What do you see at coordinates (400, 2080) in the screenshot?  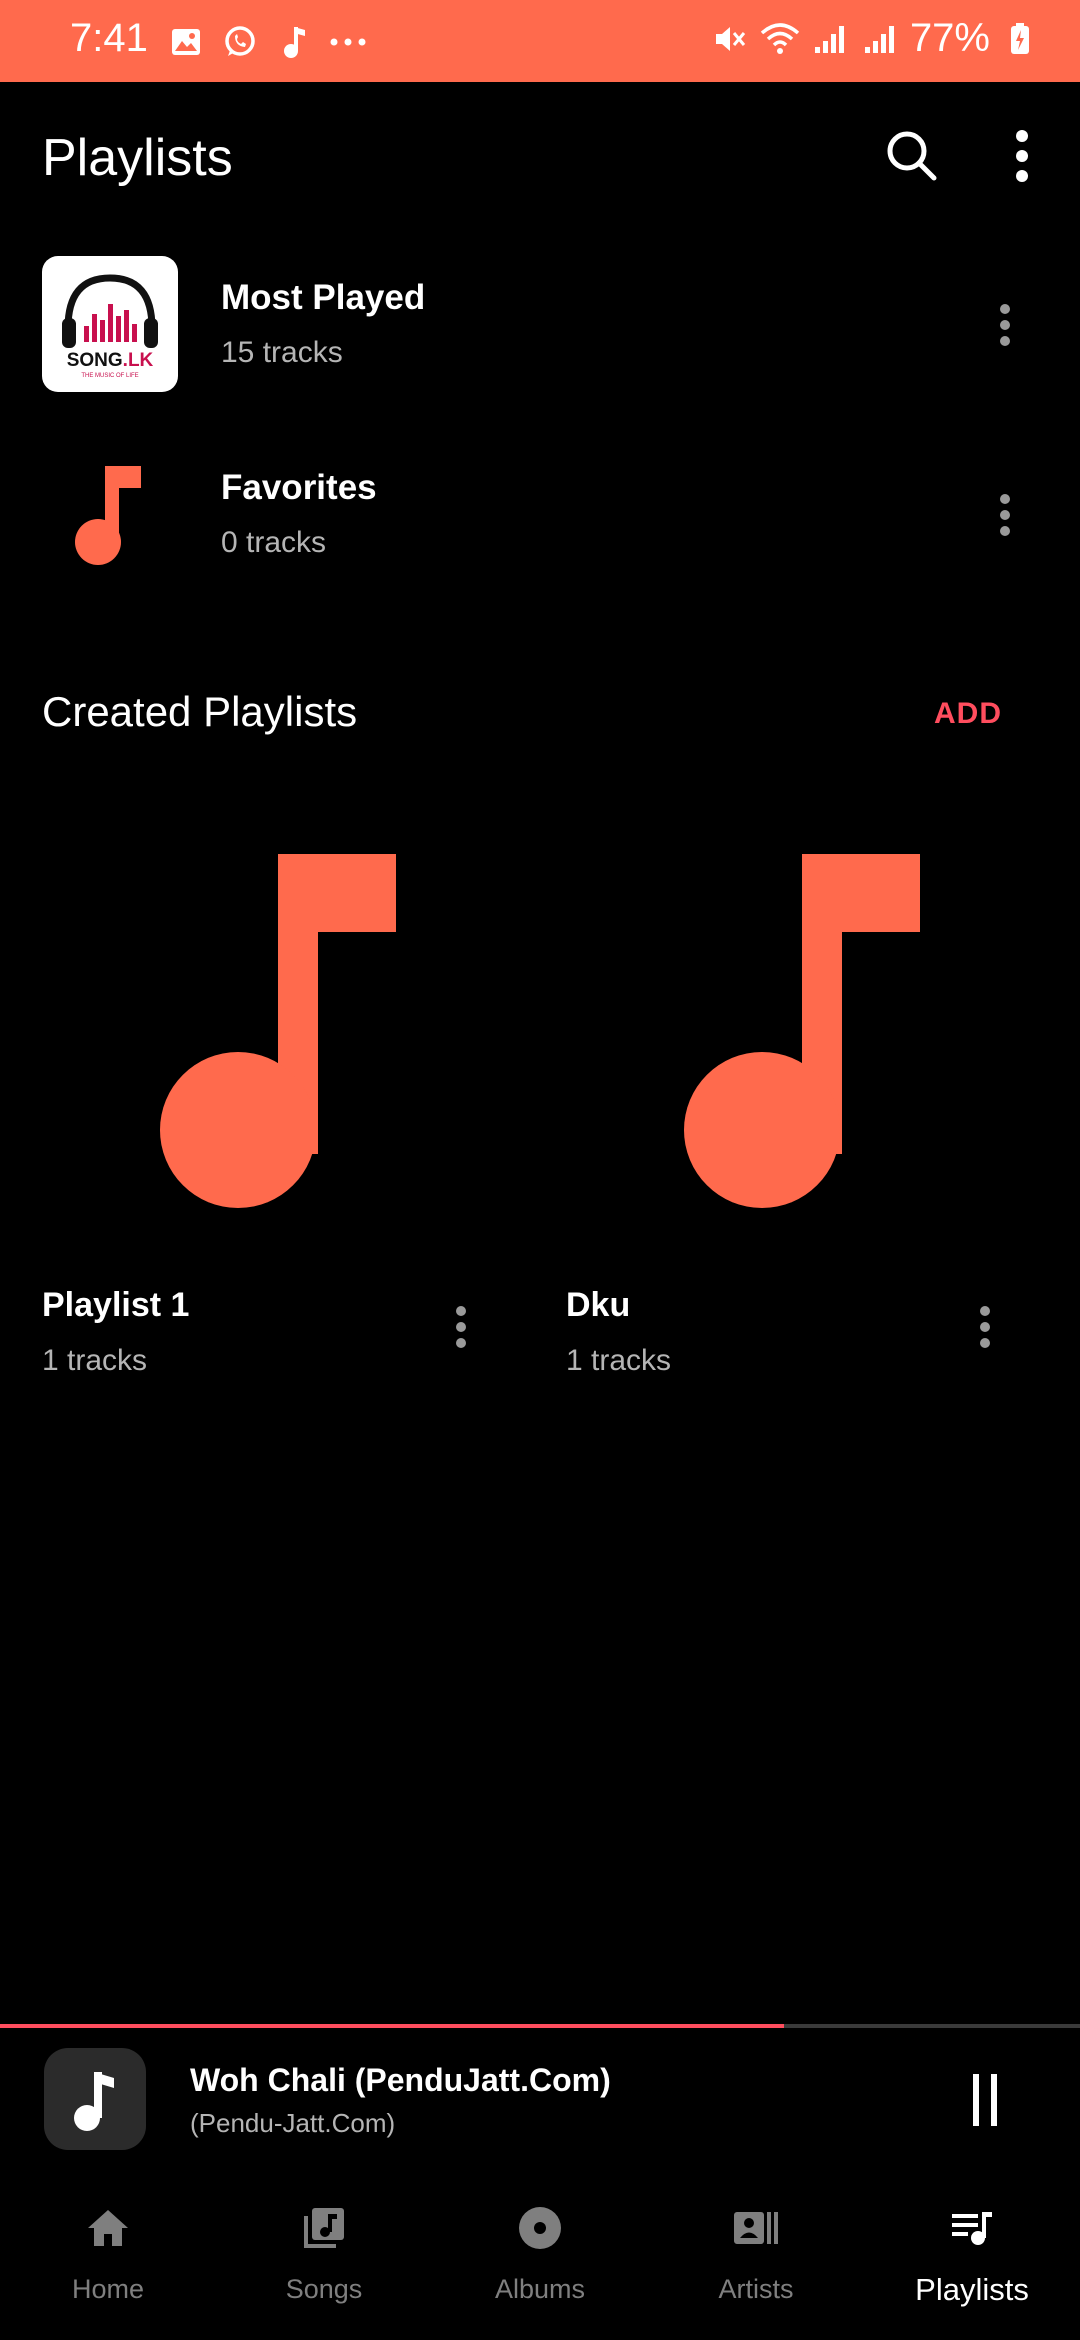 I see `now-playing-title: Woh Chali (PenduJatt.Com)` at bounding box center [400, 2080].